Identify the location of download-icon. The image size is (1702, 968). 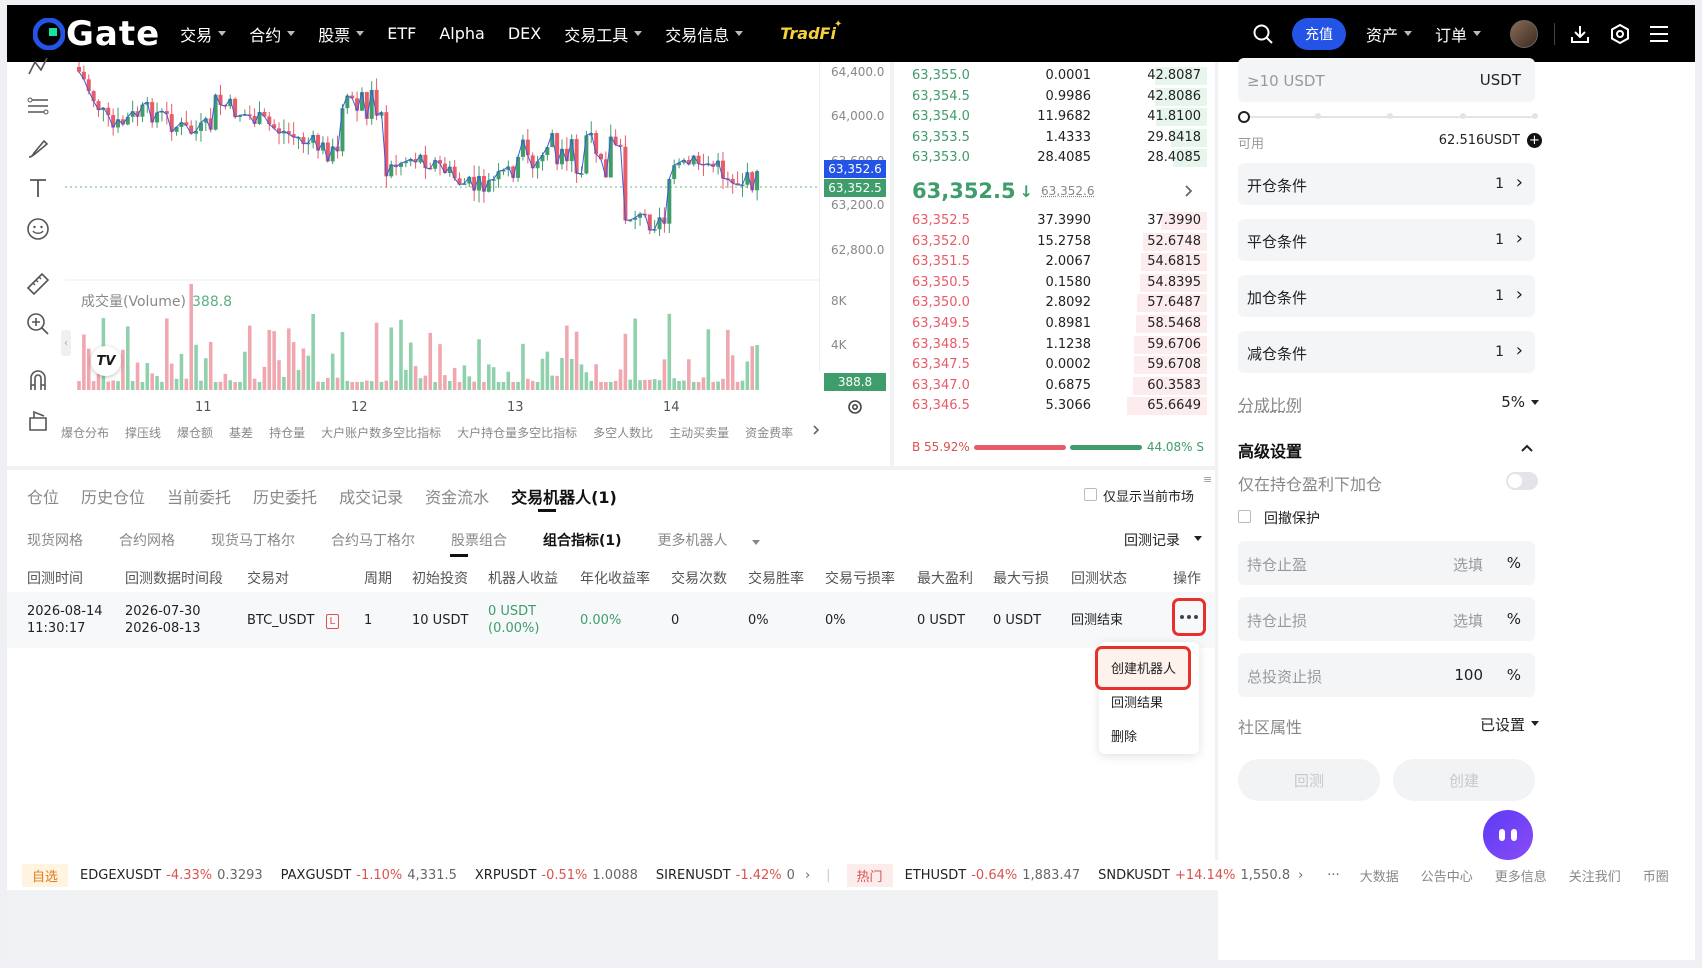
(1580, 34).